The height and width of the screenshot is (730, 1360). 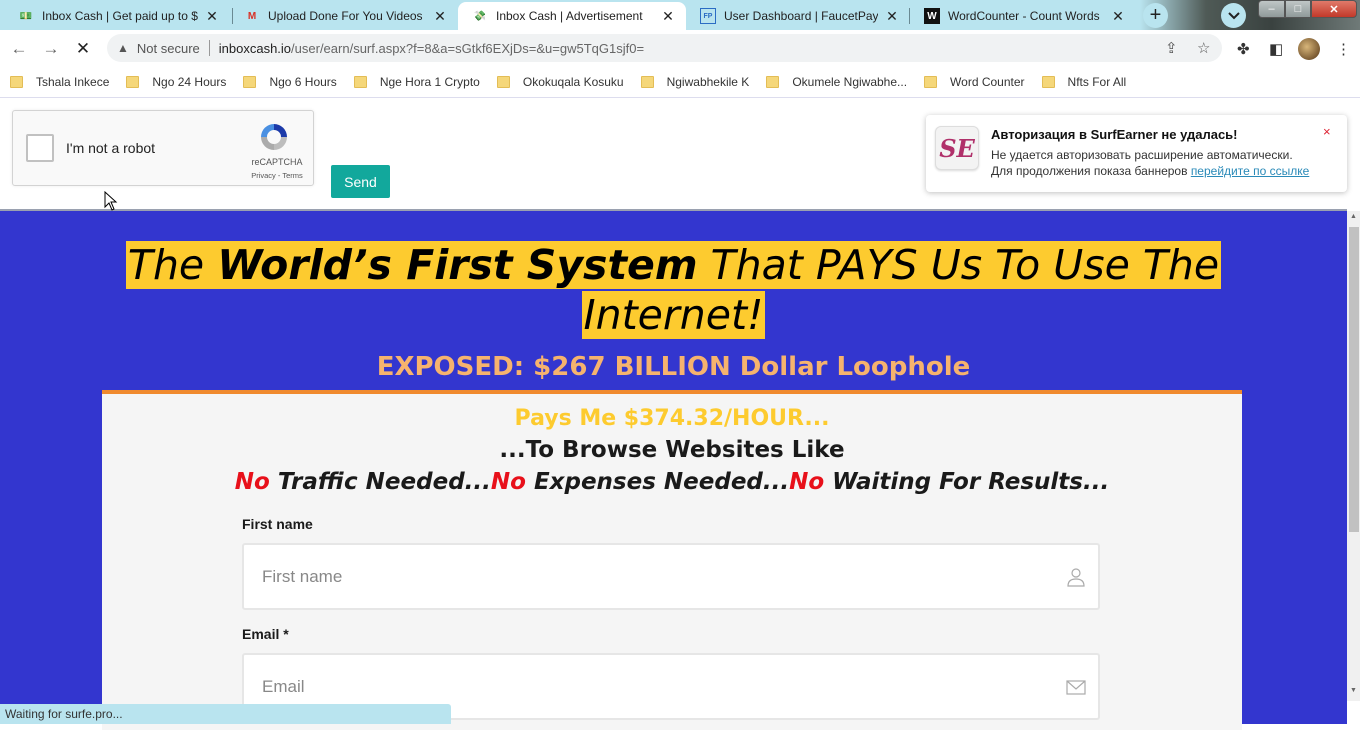 I want to click on scroll-up-arrow-icon: ▲, so click(x=1353, y=219).